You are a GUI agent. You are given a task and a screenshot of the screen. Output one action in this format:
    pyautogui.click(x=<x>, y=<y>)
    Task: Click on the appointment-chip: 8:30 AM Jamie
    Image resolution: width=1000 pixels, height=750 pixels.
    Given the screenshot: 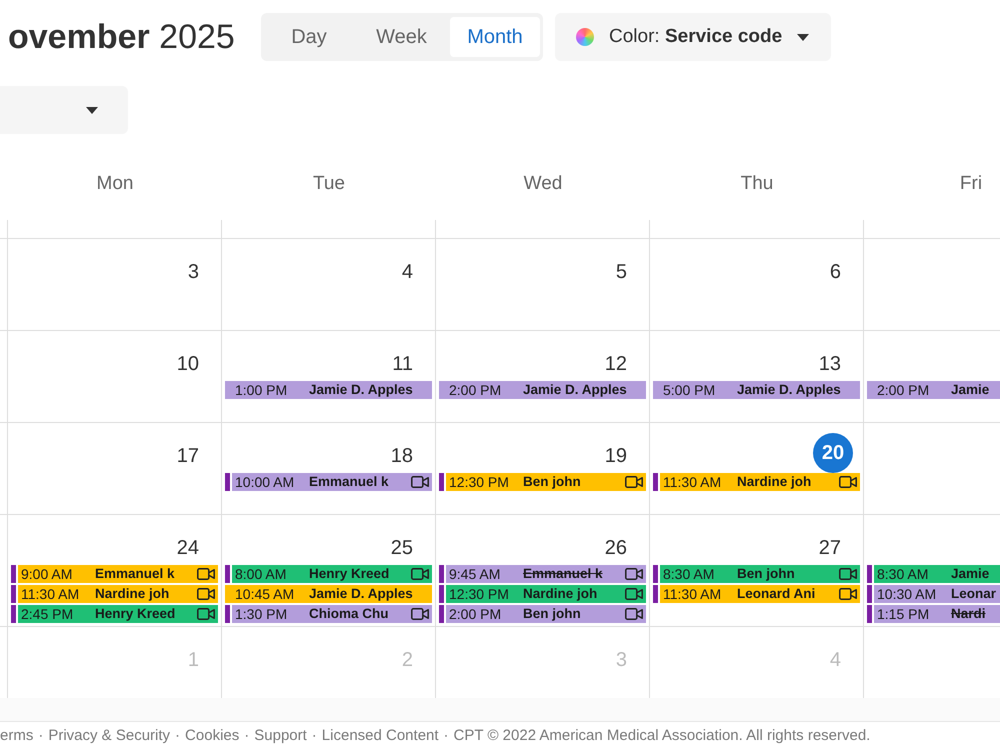 What is the action you would take?
    pyautogui.click(x=937, y=574)
    